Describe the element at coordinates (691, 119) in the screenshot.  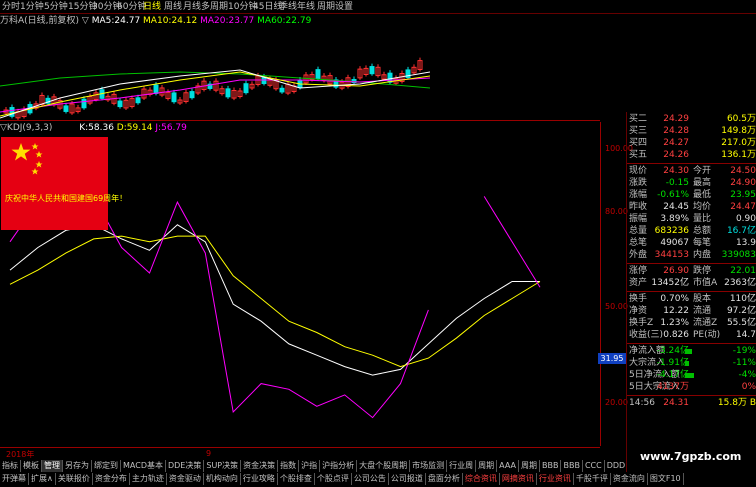
I see `quote-row: 买二 24.29 60.5万` at that location.